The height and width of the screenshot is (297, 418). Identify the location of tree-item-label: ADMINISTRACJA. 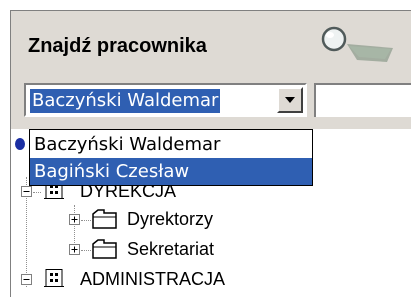
(153, 279).